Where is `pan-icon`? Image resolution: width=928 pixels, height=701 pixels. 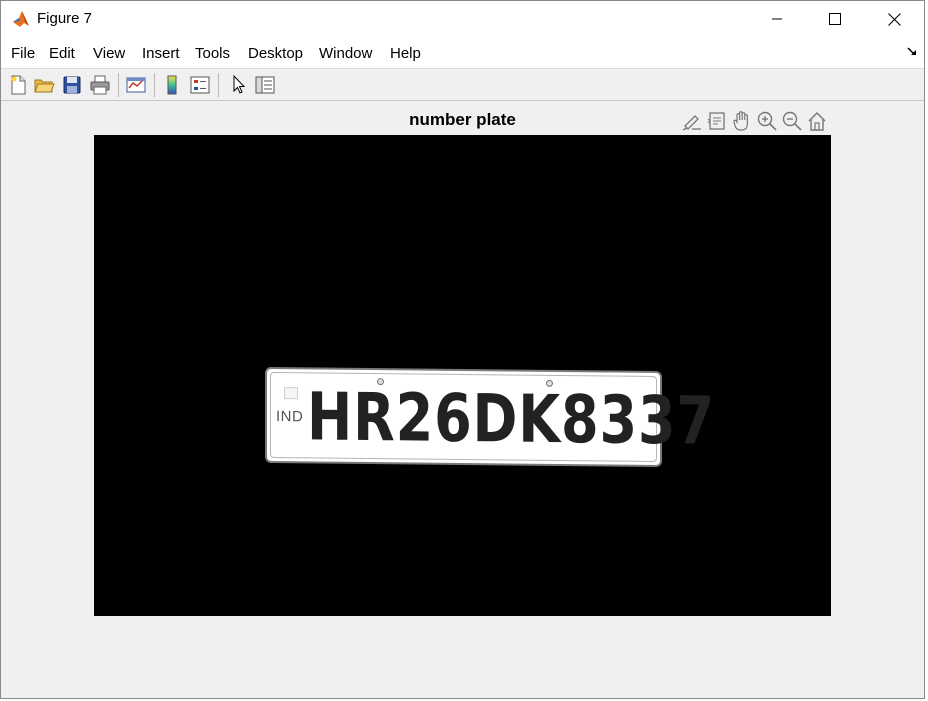
pan-icon is located at coordinates (742, 121).